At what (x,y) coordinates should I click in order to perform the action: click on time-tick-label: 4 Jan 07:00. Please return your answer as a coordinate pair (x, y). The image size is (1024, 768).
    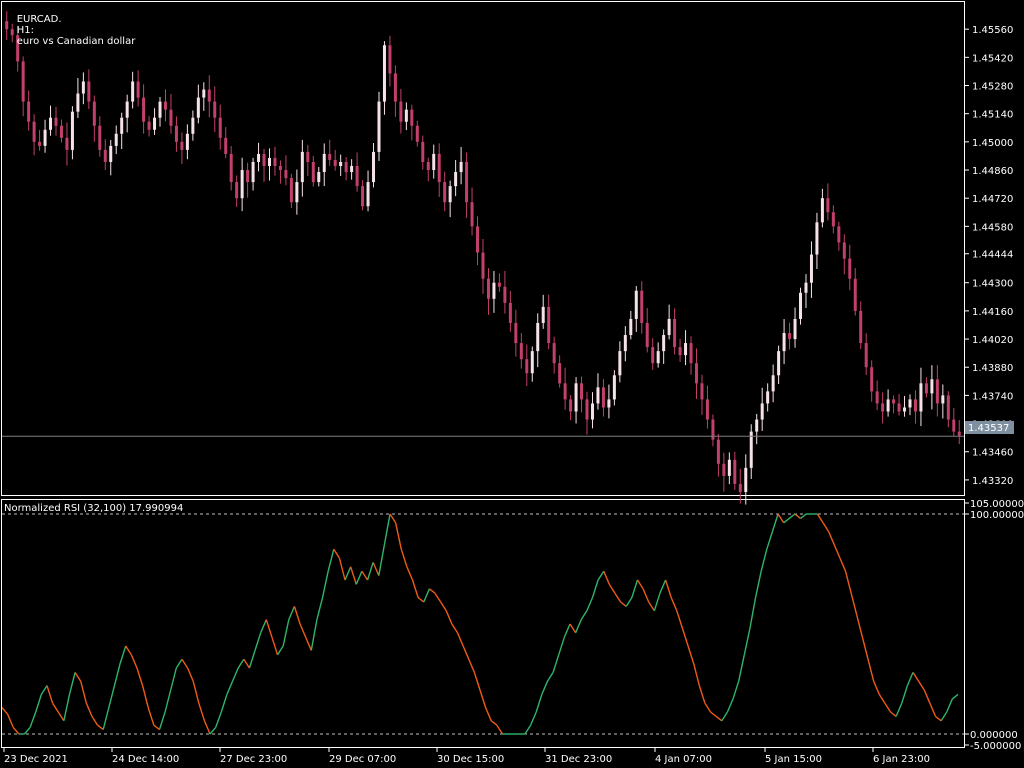
    Looking at the image, I should click on (683, 759).